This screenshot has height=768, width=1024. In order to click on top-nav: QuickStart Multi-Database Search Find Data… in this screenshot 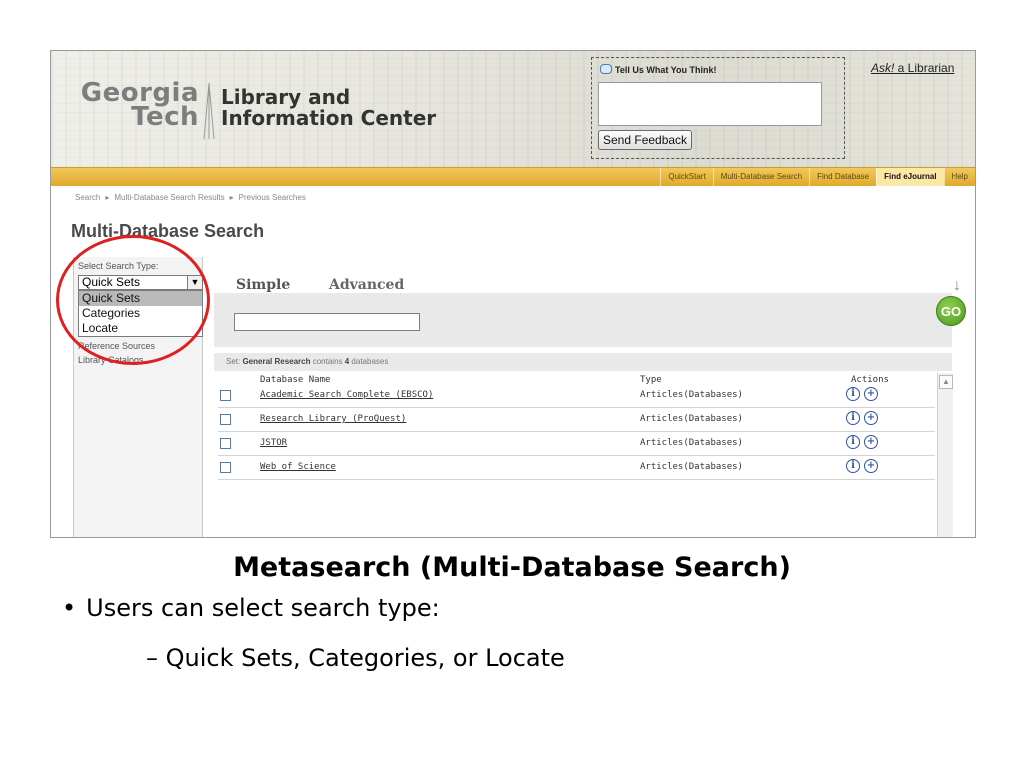, I will do `click(513, 176)`.